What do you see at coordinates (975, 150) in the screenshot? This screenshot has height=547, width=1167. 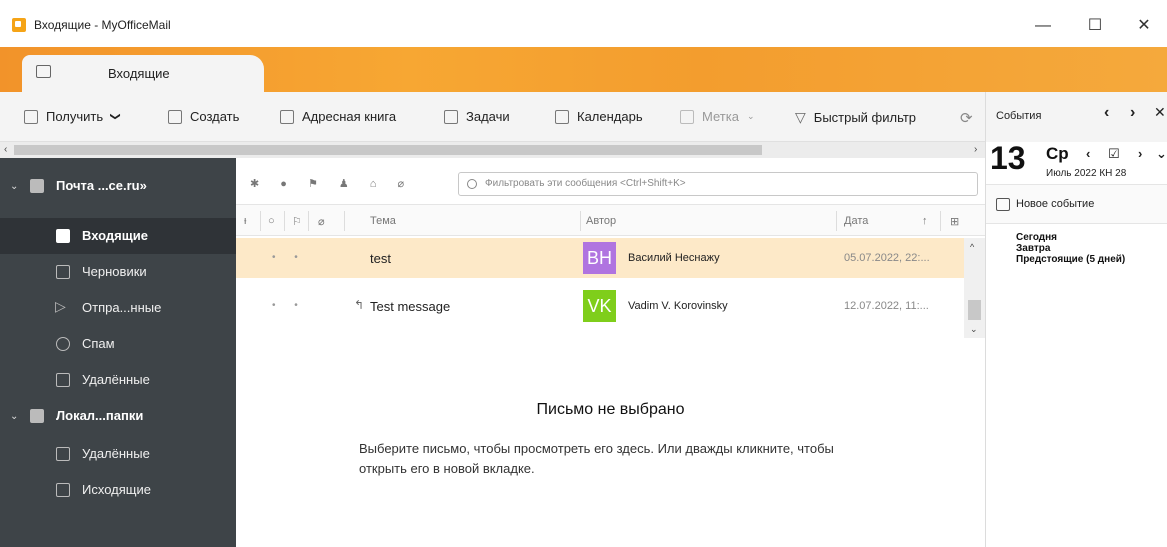 I see `scroll-right-icon: ›` at bounding box center [975, 150].